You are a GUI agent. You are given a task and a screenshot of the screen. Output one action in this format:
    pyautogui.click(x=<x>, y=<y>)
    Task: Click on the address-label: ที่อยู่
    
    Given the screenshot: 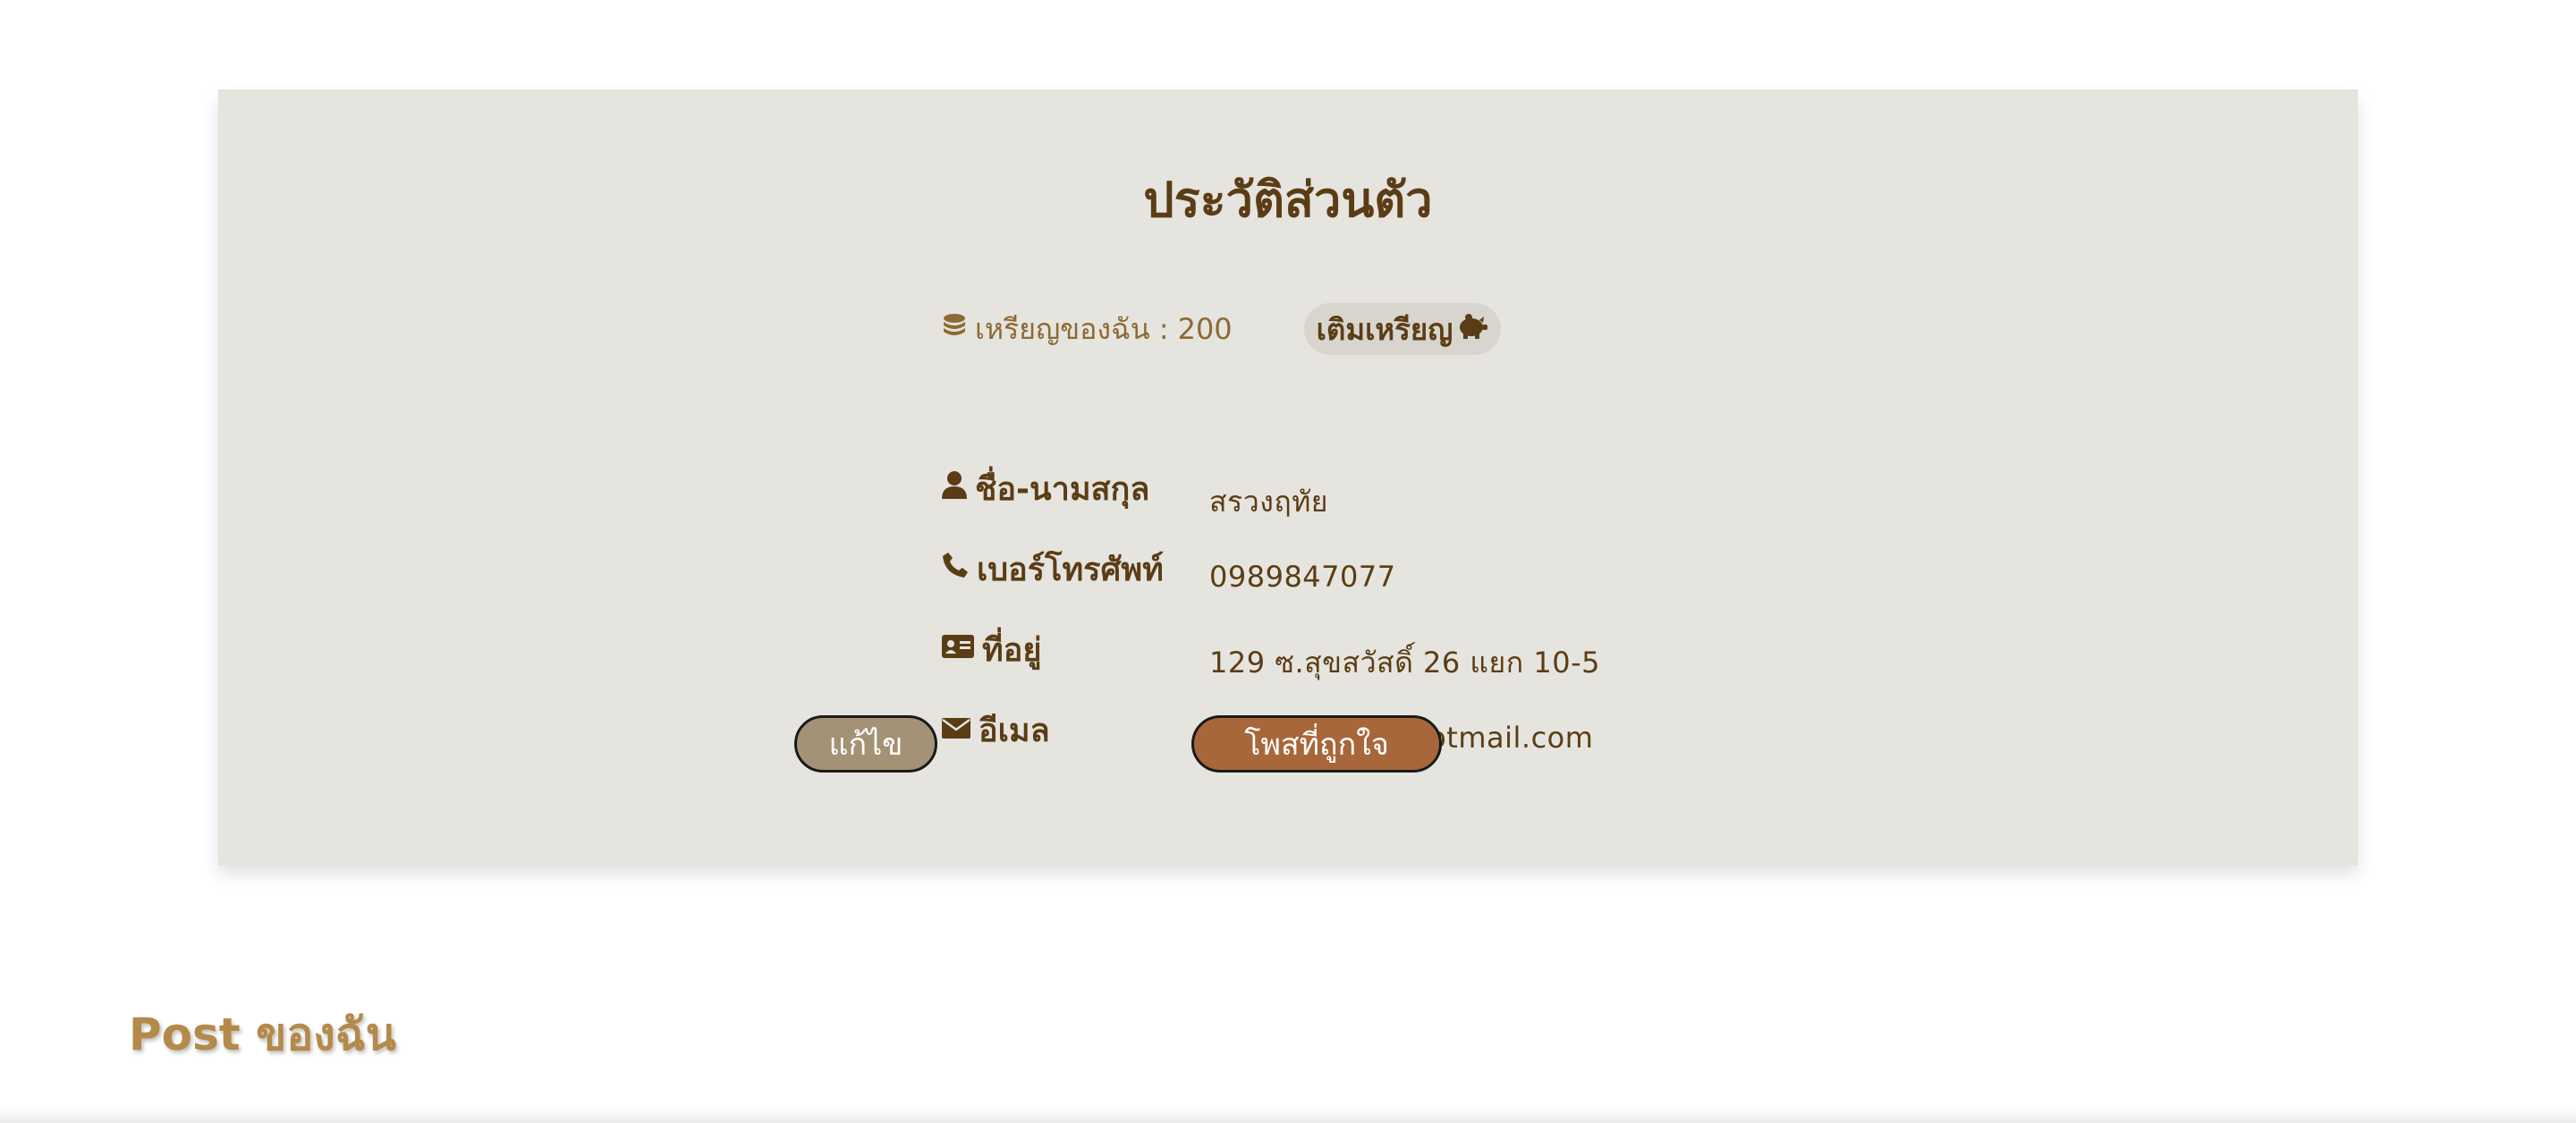 What is the action you would take?
    pyautogui.click(x=1012, y=650)
    